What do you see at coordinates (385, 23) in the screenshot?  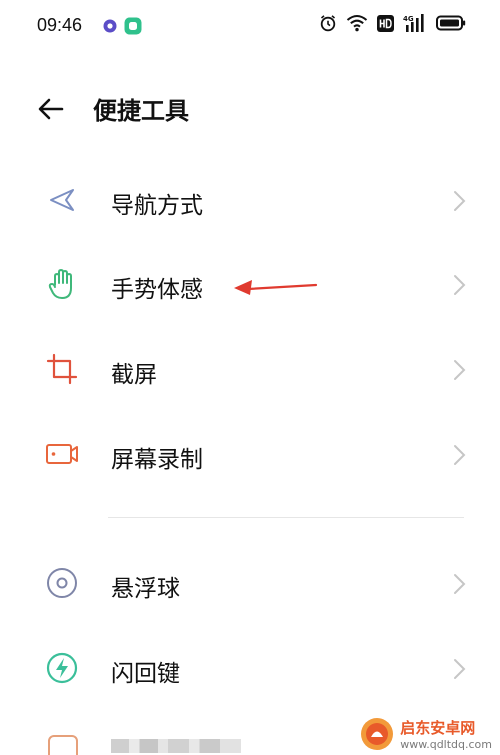 I see `hd-icon` at bounding box center [385, 23].